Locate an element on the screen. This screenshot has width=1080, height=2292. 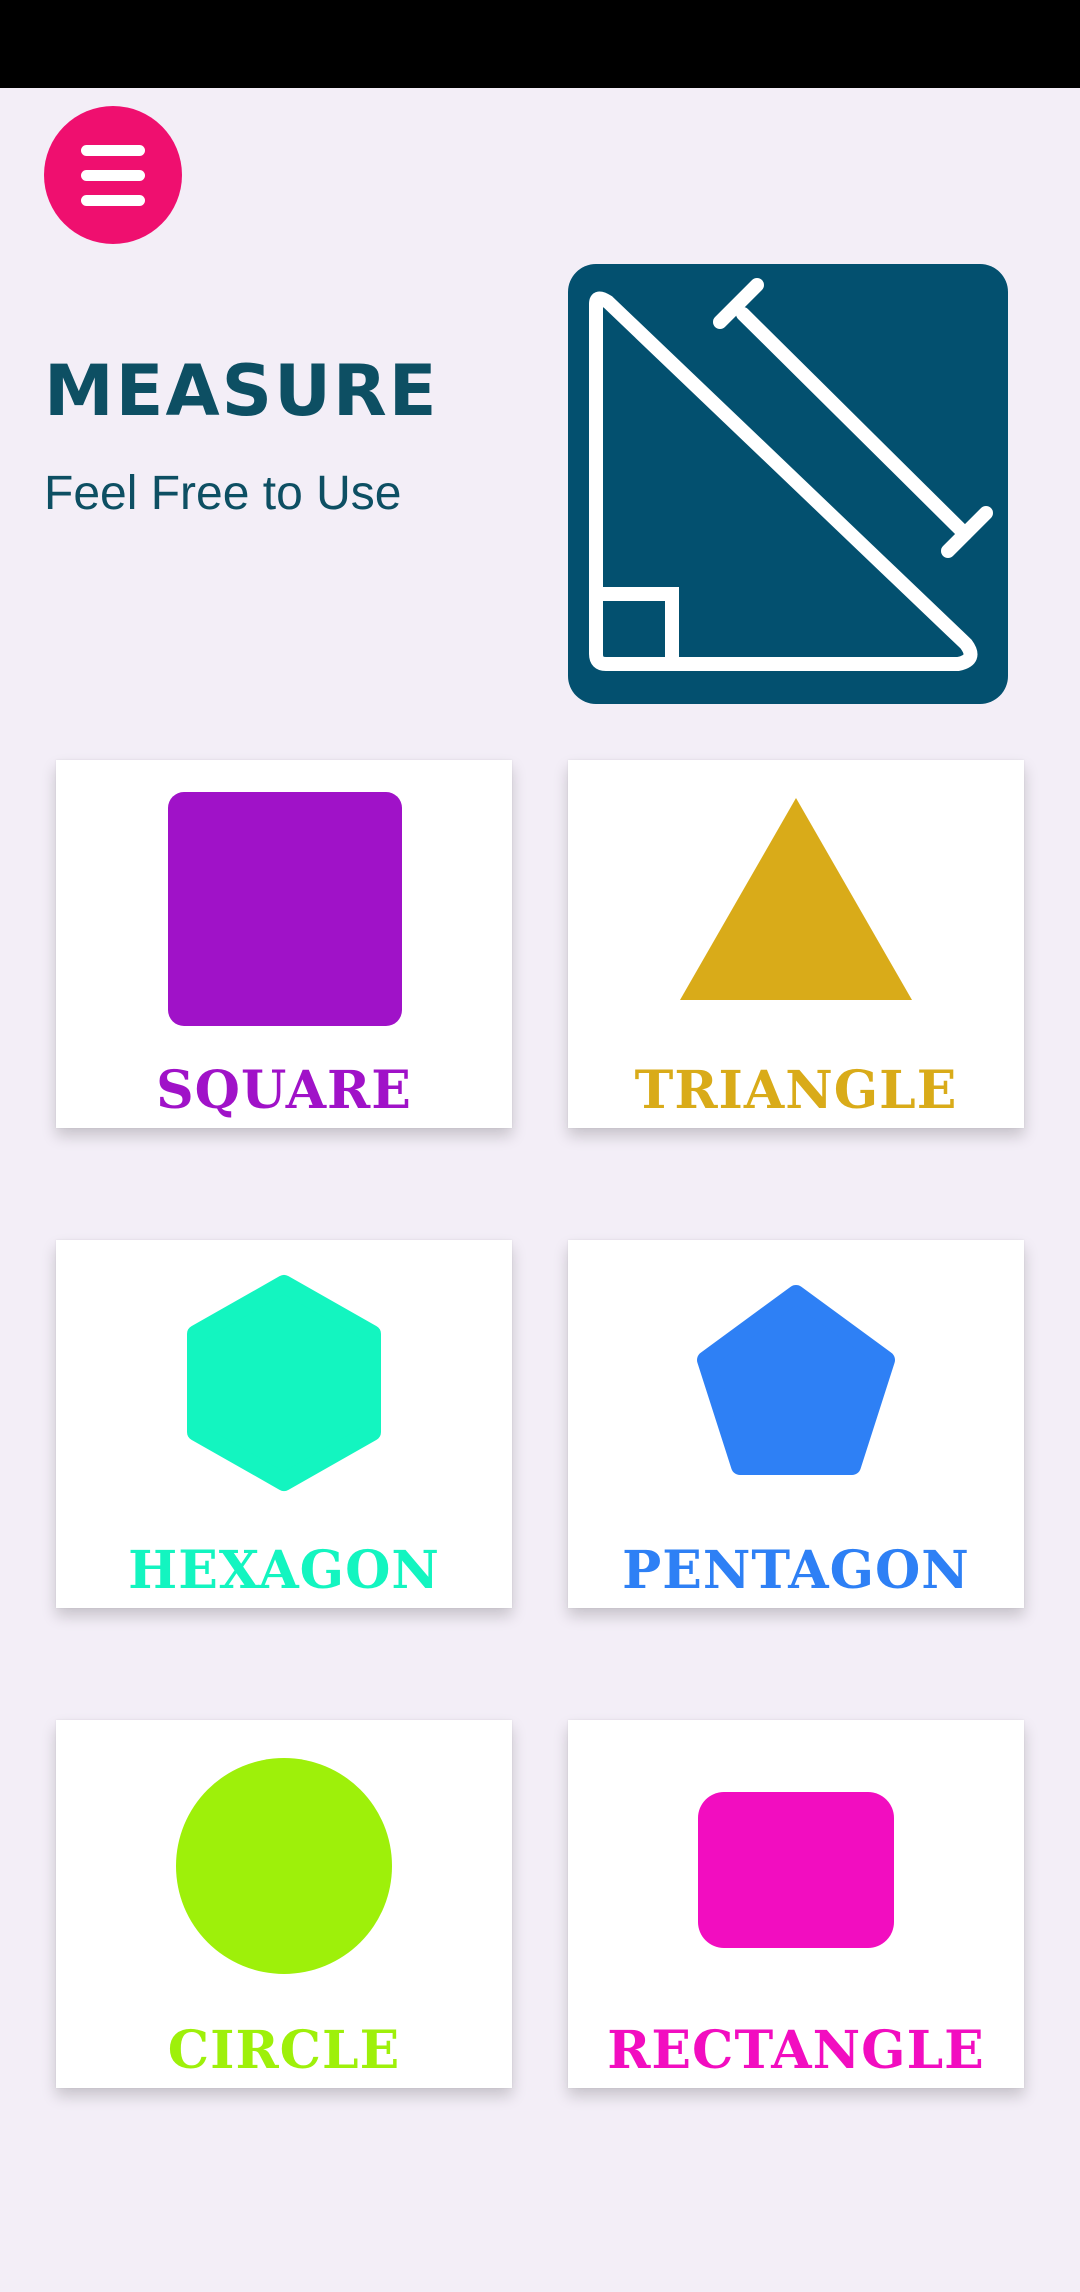
pentagon-shape is located at coordinates (796, 1380).